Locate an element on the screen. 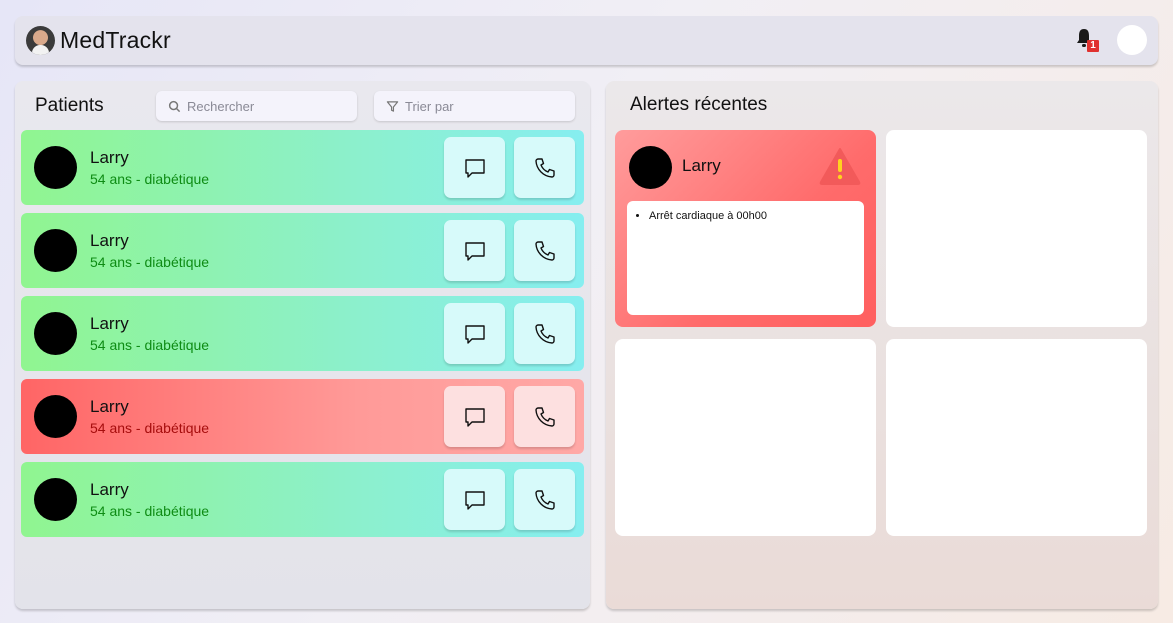 This screenshot has width=1173, height=623. filter-icon is located at coordinates (392, 106).